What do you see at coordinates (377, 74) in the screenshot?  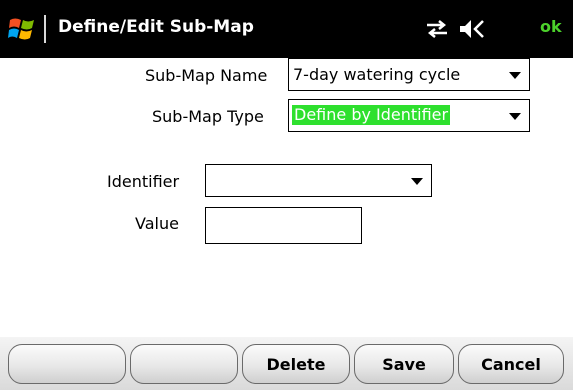 I see `submap-name-value: 7-day watering cycle` at bounding box center [377, 74].